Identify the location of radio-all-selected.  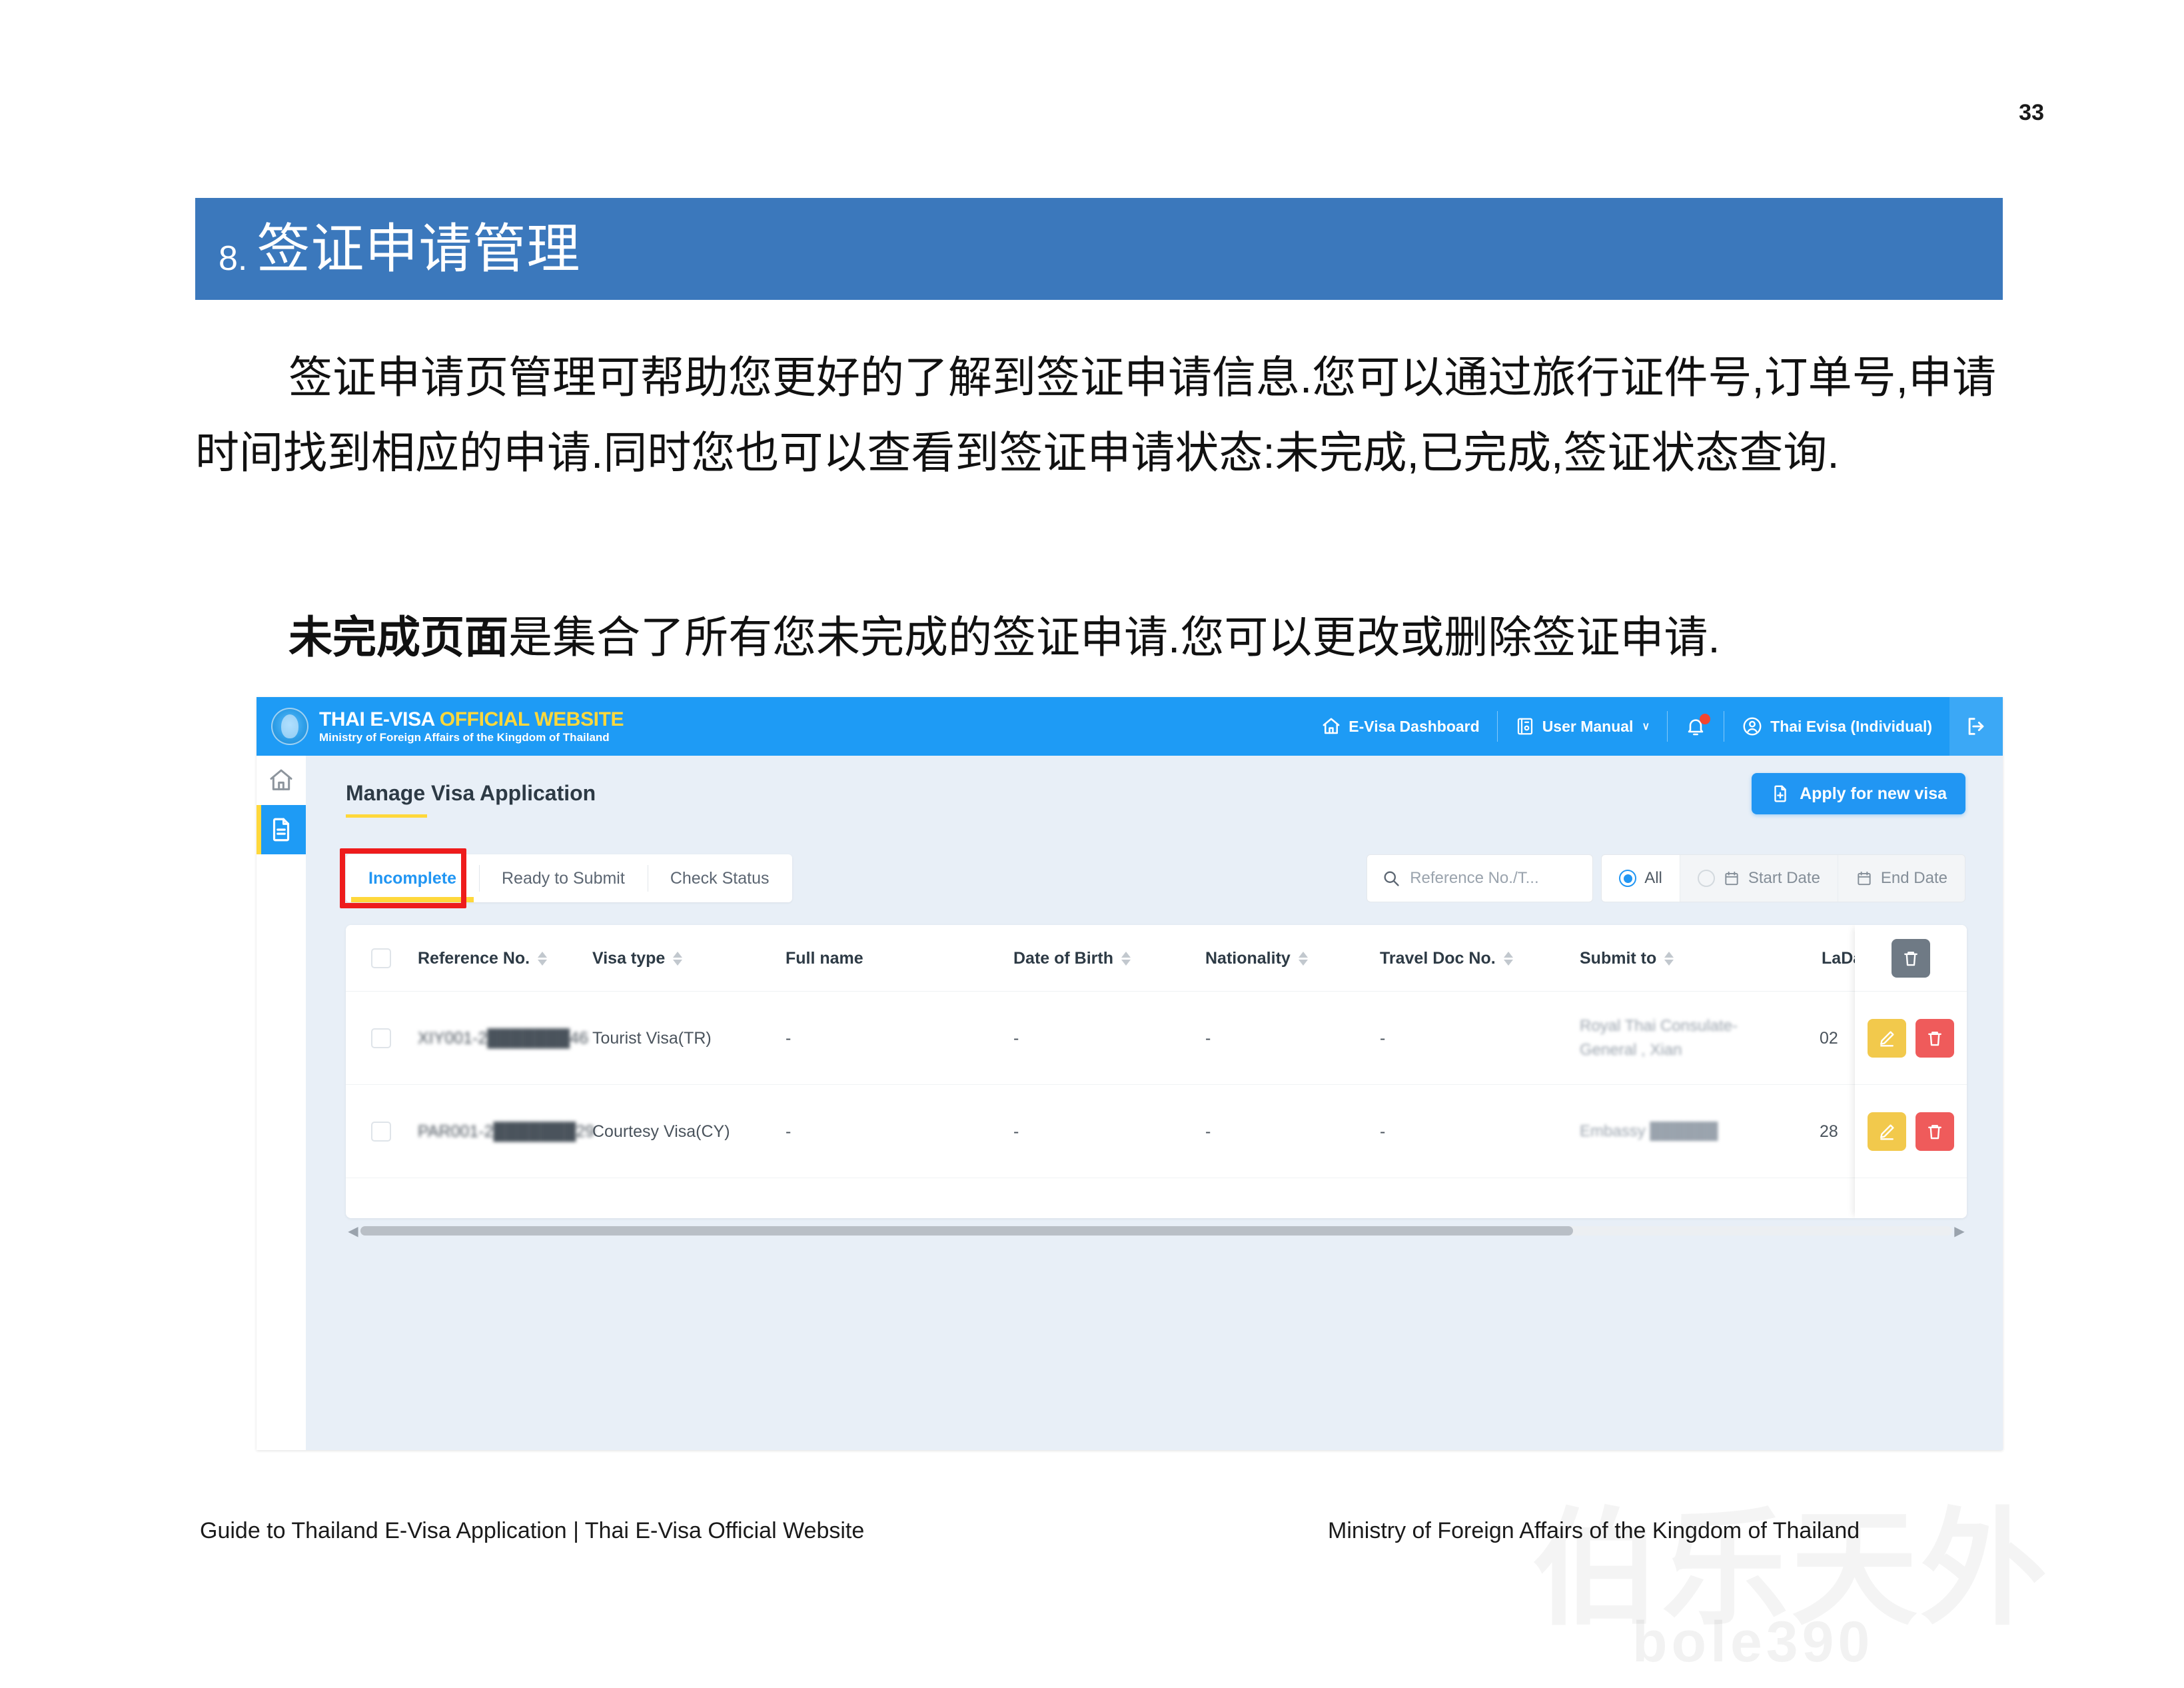
(1628, 878).